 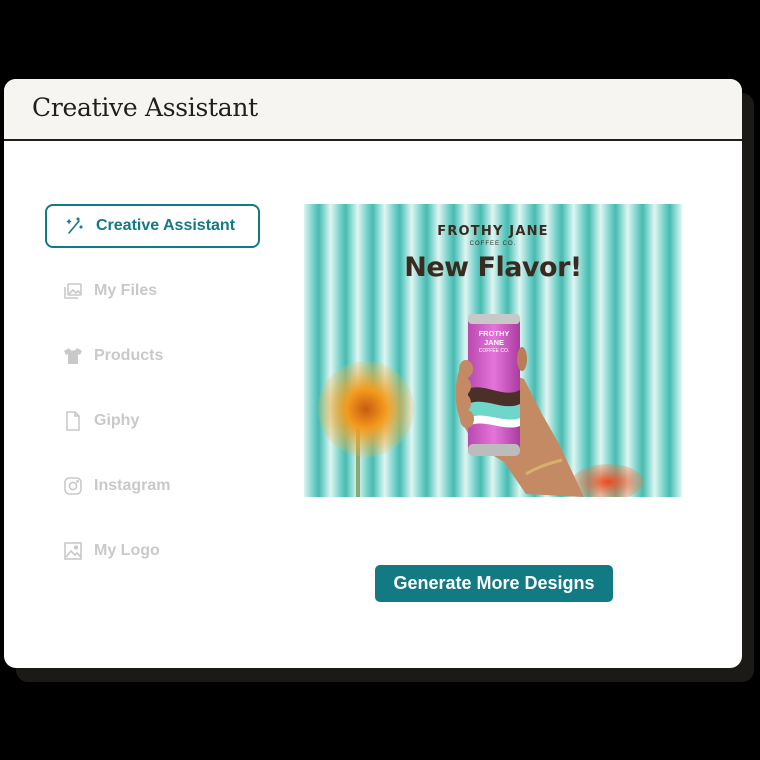 I want to click on sidebar-item-creative-assistant: Creative Assistant, so click(x=152, y=226).